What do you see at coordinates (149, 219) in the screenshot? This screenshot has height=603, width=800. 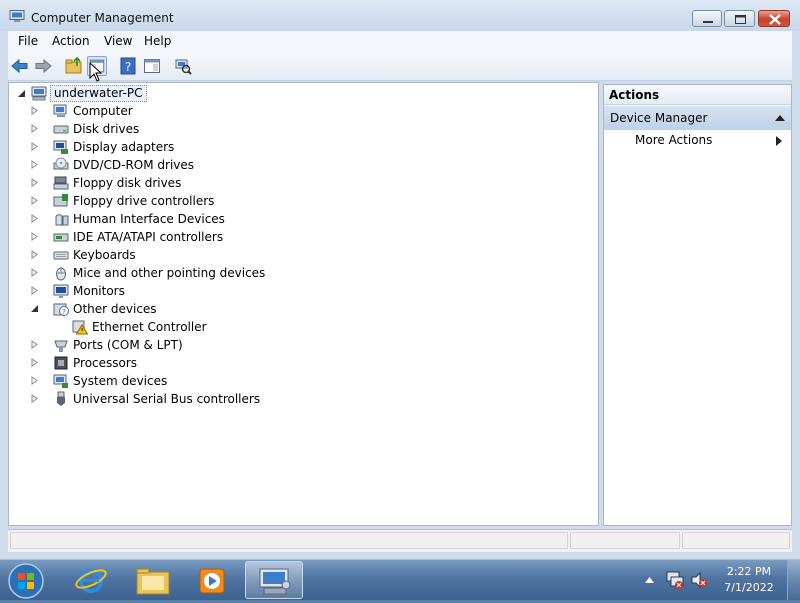 I see `tree-node-label: Human Interface Devices` at bounding box center [149, 219].